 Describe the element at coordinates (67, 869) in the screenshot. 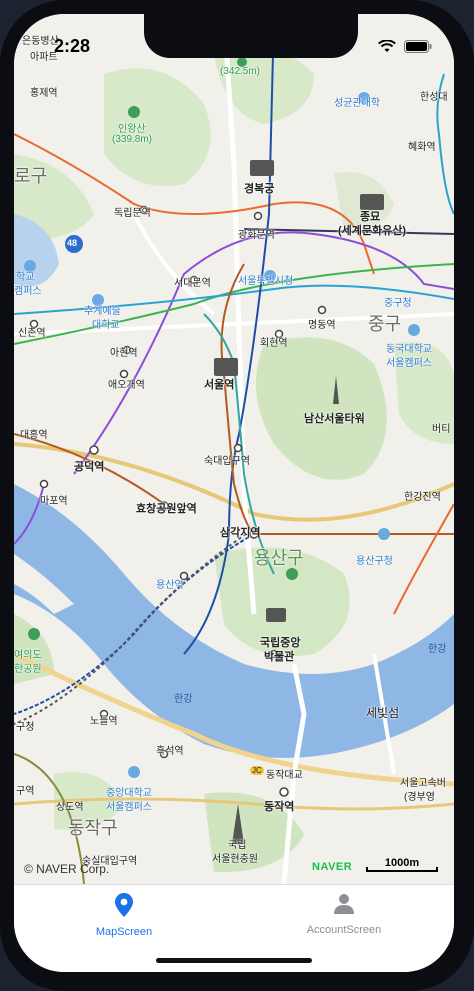

I see `map-copyright: © NAVER Corp.` at that location.